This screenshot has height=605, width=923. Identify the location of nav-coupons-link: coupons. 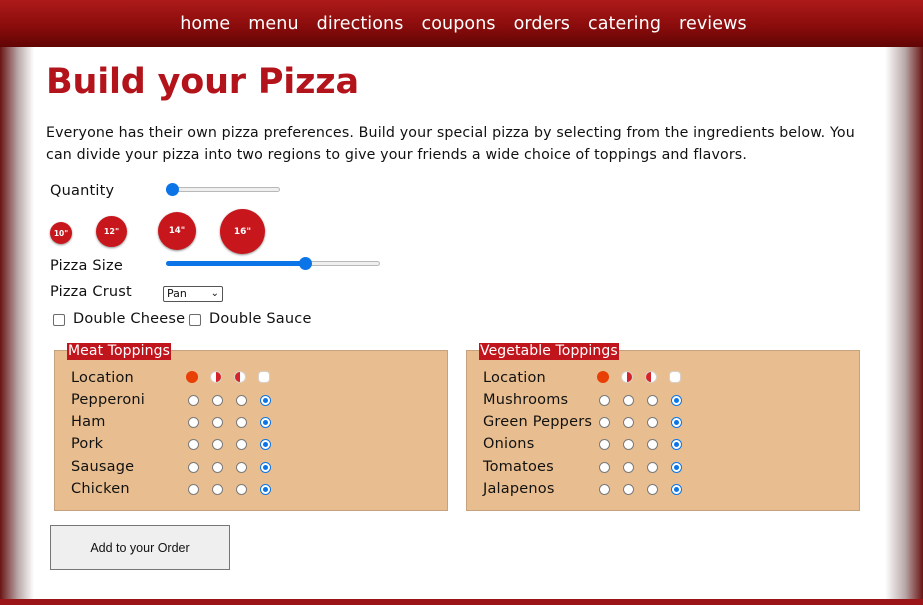
(458, 24).